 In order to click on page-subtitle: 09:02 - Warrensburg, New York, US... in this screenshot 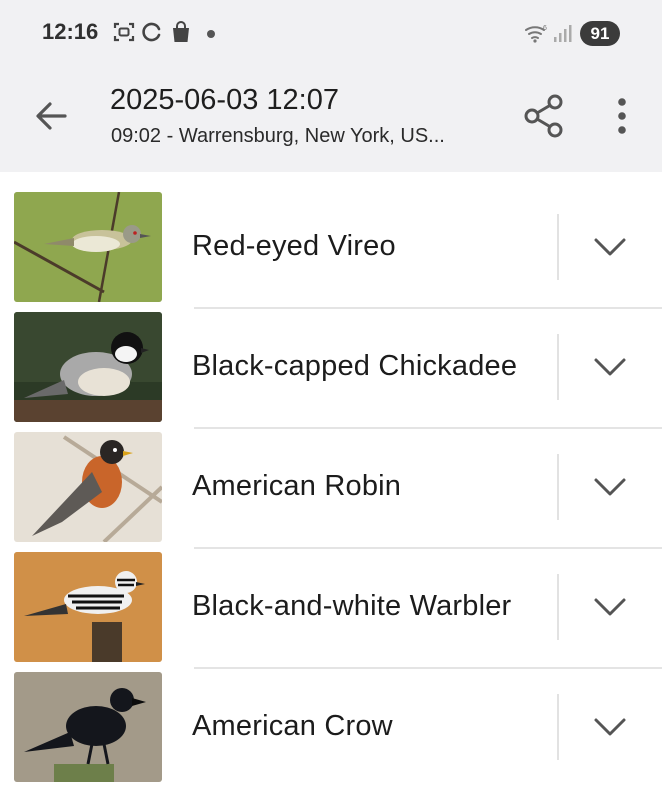, I will do `click(278, 136)`.